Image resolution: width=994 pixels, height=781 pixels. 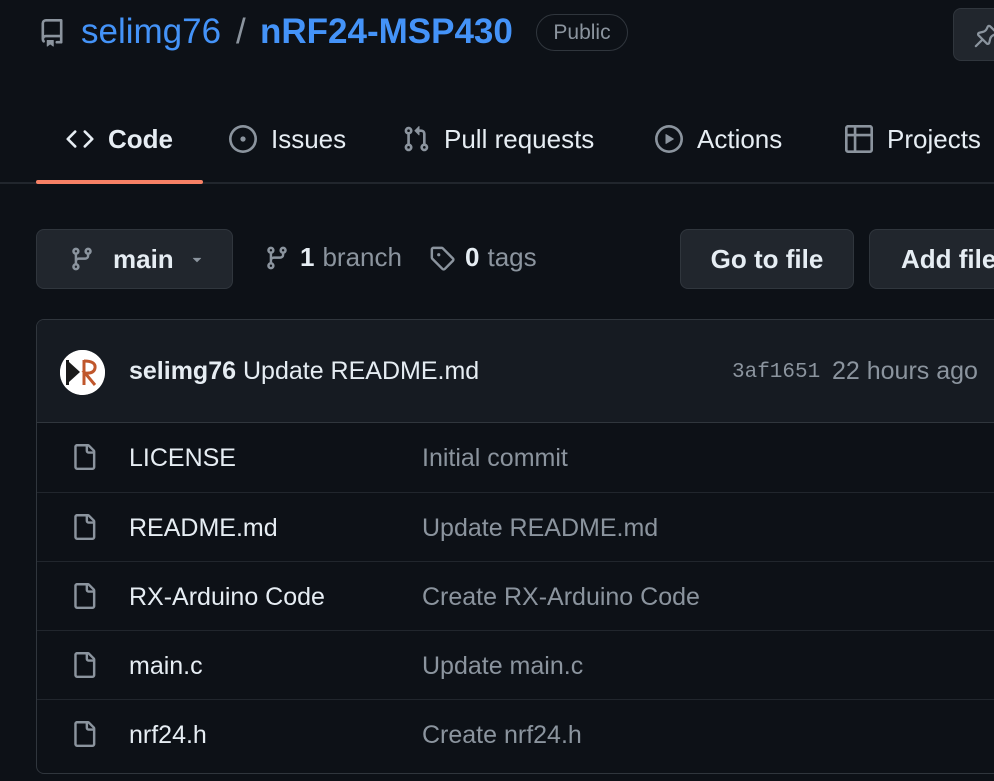 I want to click on current-branch-label: main, so click(x=143, y=258).